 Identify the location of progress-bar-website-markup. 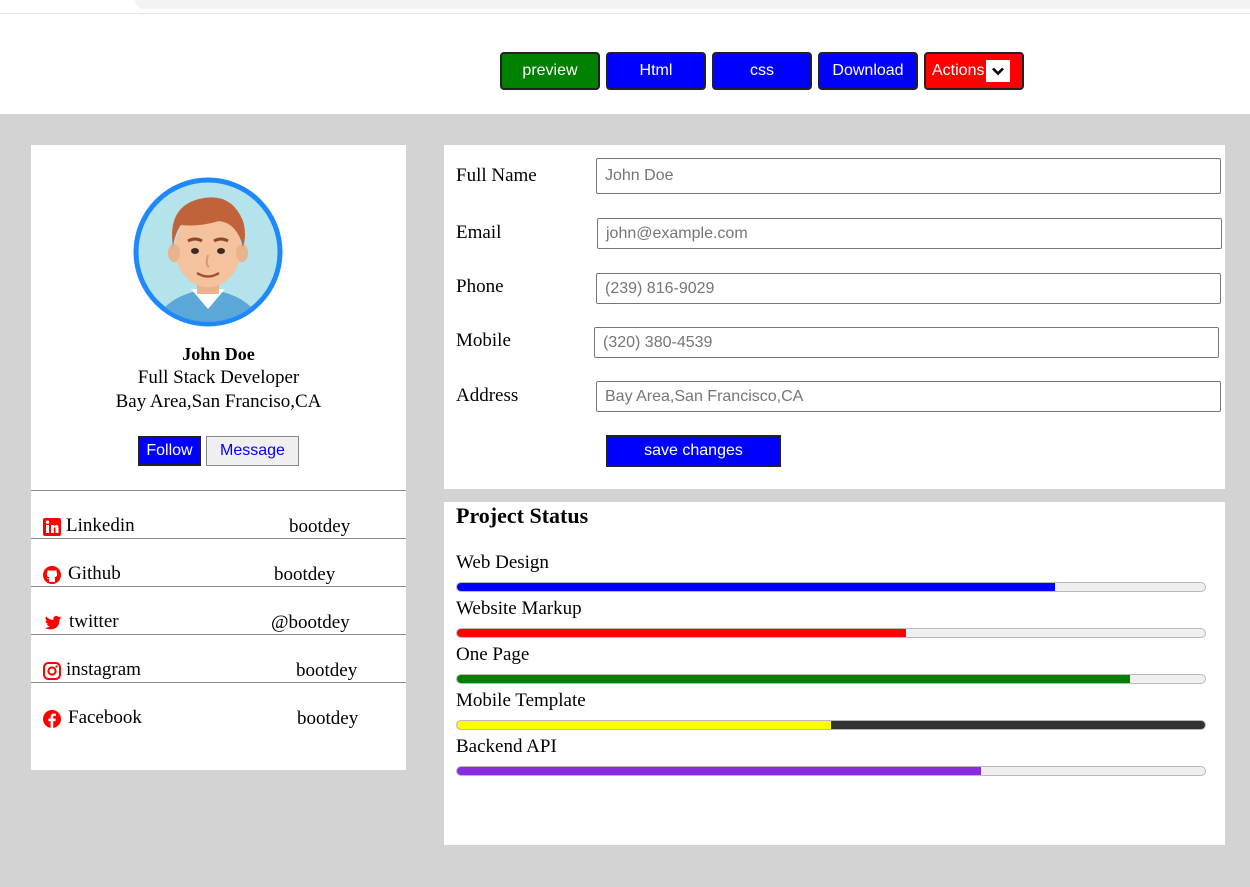
(831, 633).